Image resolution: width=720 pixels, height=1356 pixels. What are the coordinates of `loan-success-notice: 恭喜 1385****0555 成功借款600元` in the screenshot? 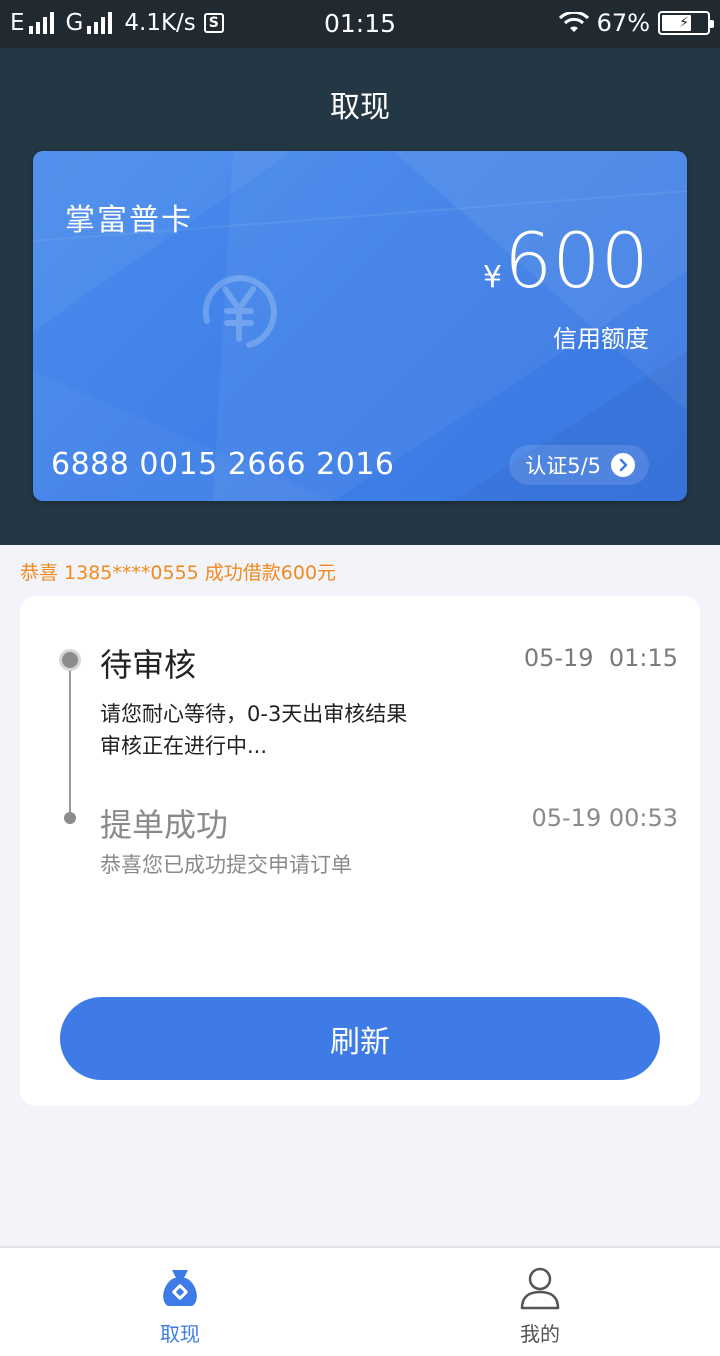 It's located at (178, 573).